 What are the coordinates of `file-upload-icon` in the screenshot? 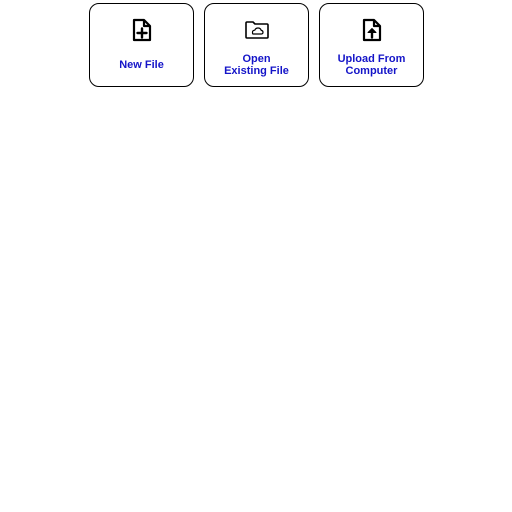 It's located at (372, 30).